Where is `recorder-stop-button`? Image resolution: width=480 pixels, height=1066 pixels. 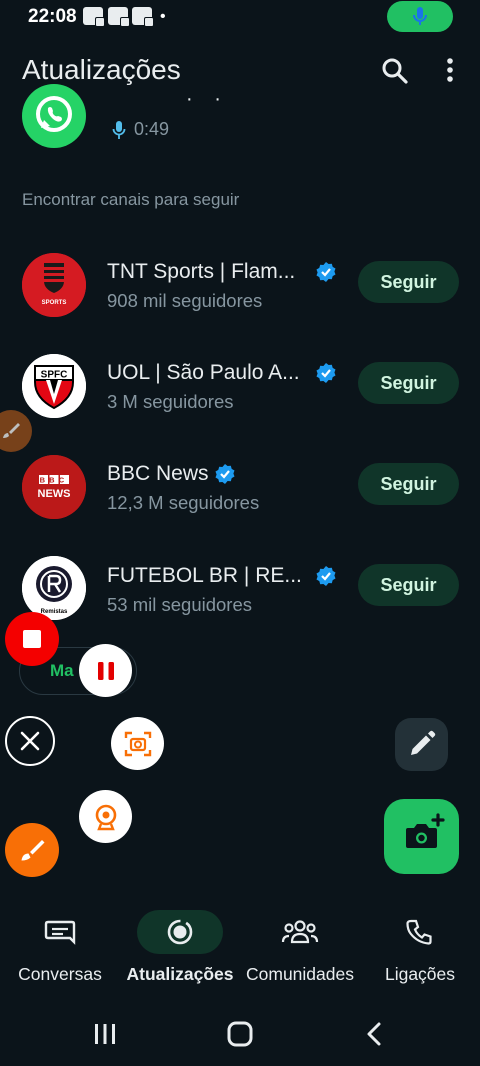
recorder-stop-button is located at coordinates (32, 639).